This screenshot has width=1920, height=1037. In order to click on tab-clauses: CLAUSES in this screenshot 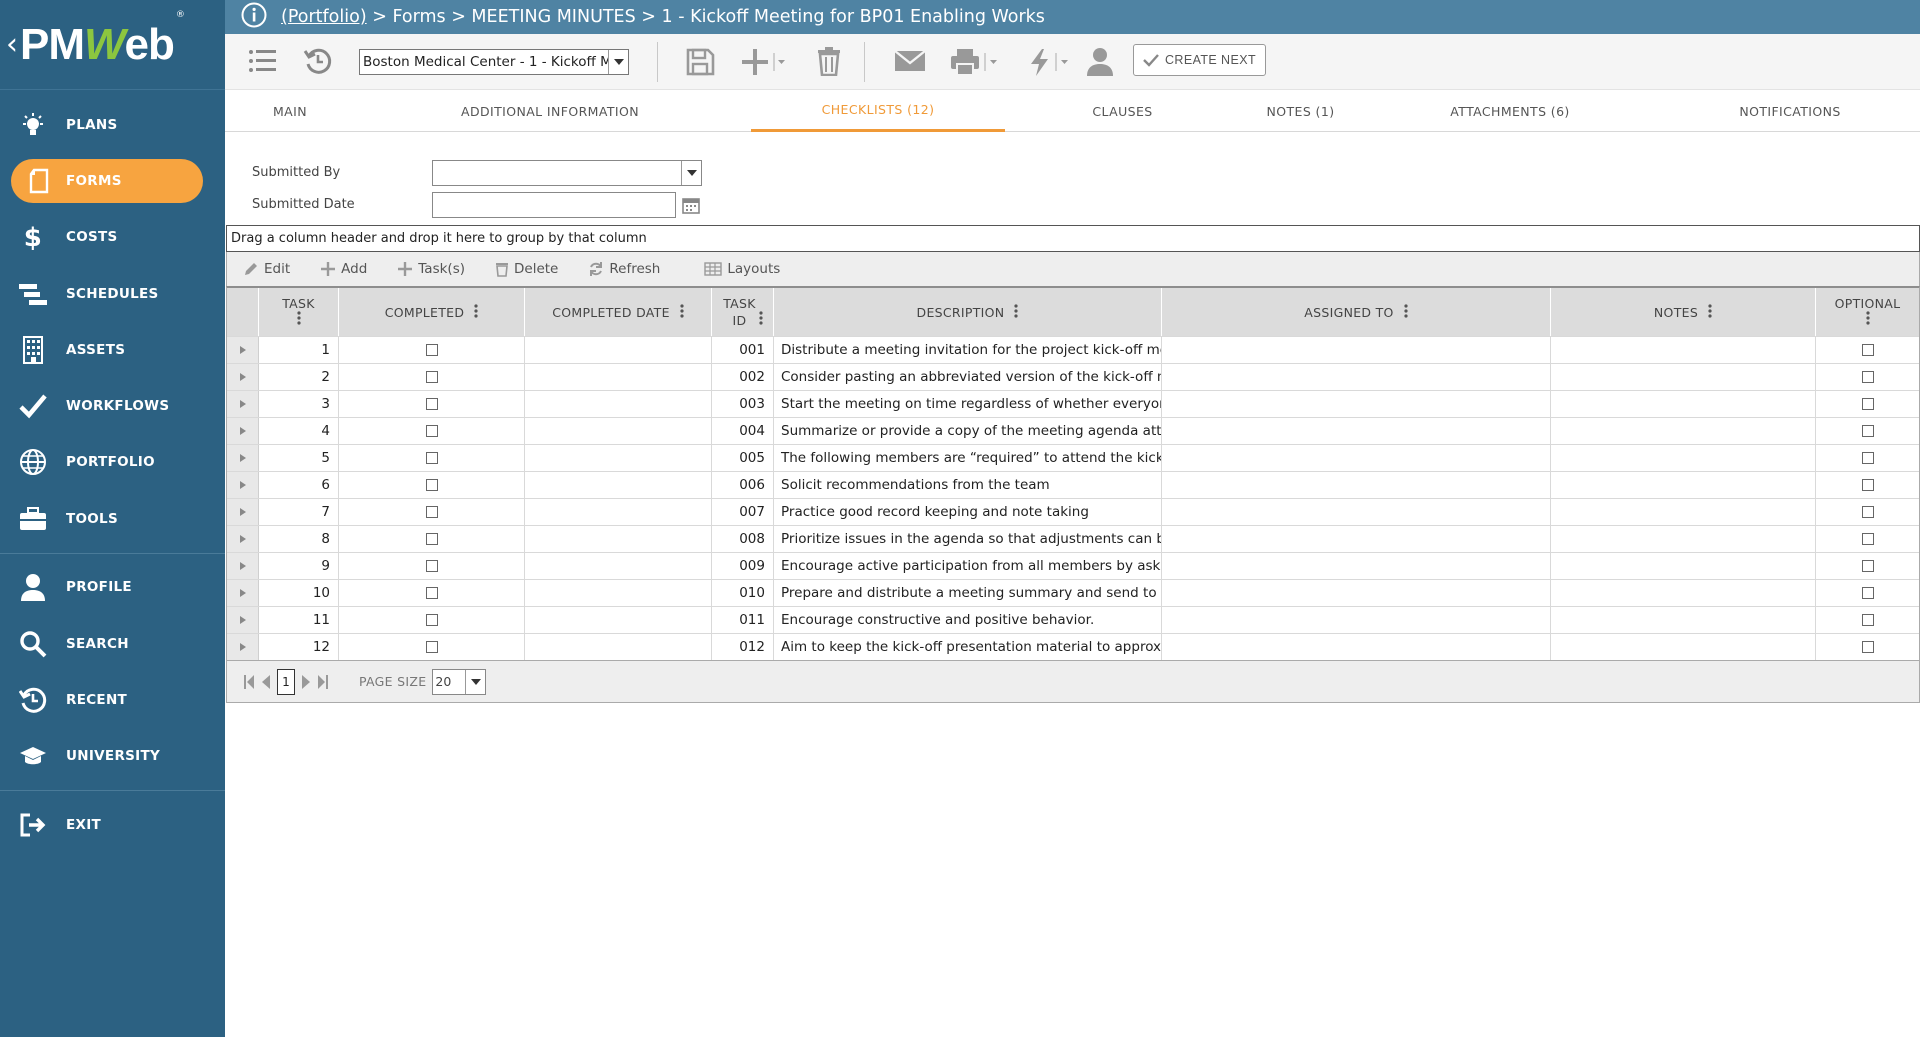, I will do `click(1122, 111)`.